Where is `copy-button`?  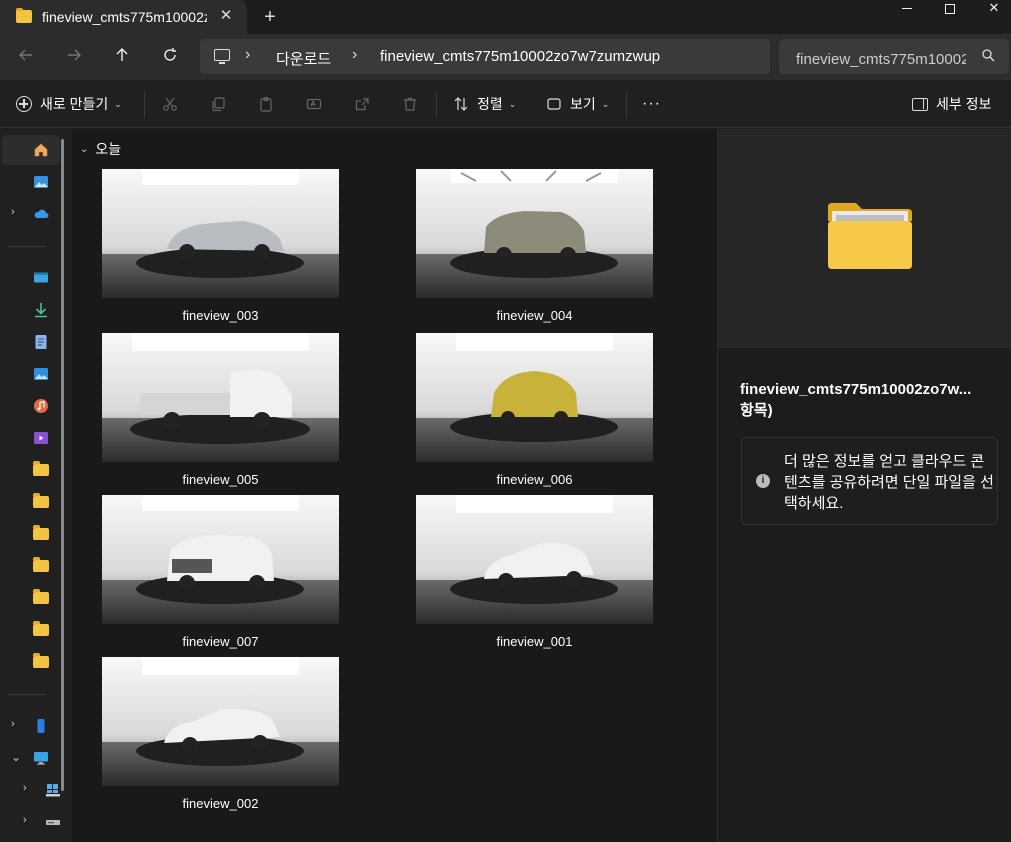
copy-button is located at coordinates (218, 104).